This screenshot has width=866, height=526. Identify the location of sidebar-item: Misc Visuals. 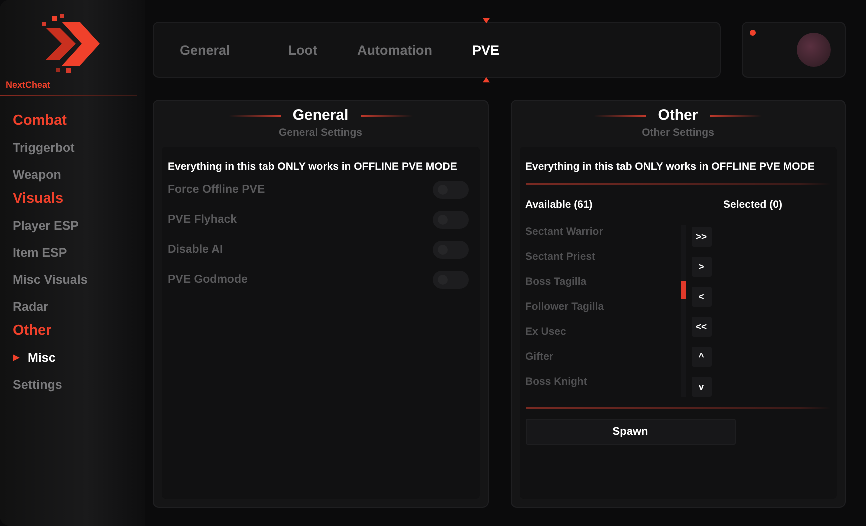
(50, 279).